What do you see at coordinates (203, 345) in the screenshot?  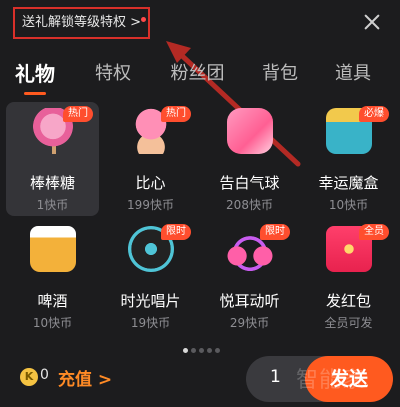 I see `page-indicator` at bounding box center [203, 345].